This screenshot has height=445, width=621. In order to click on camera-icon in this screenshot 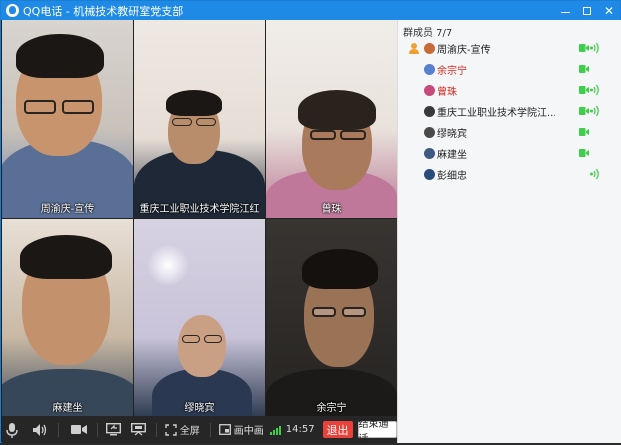, I will do `click(78, 429)`.